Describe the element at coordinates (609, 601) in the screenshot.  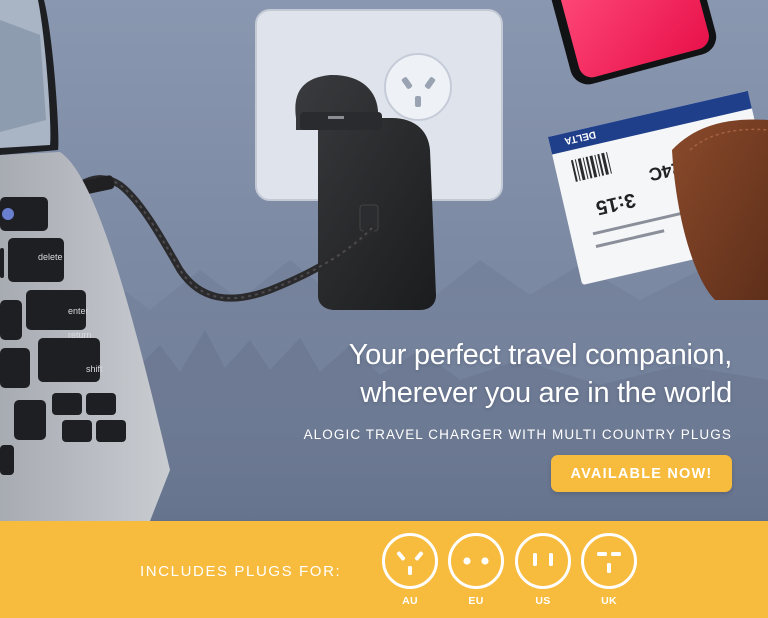
I see `plug-label-uk: UK` at that location.